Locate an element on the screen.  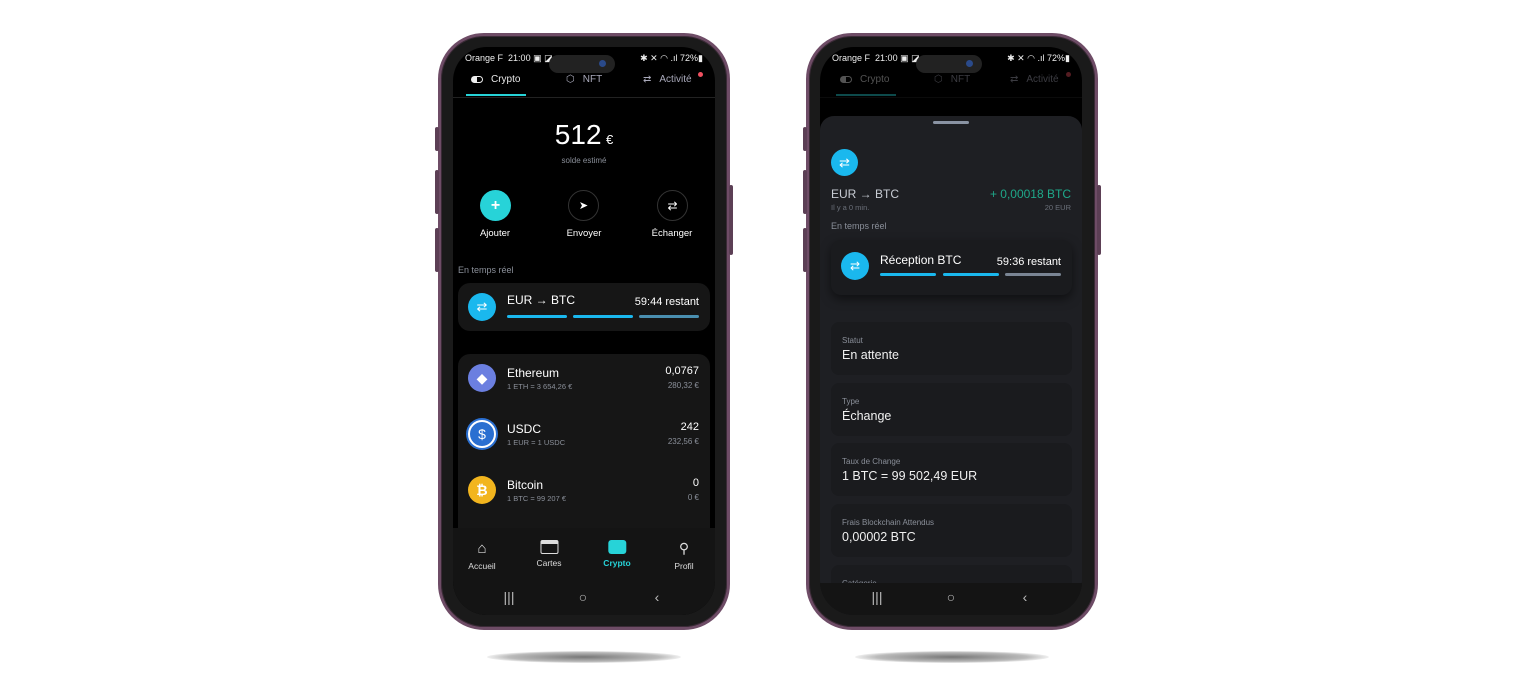
asset-row-bitcoin: ₿ Bitcoin 1 BTC = 99 207 € 0 0 € is located at coordinates (584, 494).